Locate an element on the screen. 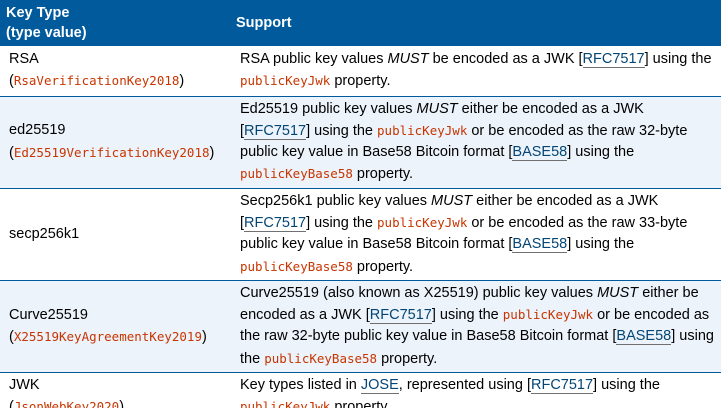  key-type-cell: Curve25519 (X25519KeyAgreementKey2019) is located at coordinates (115, 327).